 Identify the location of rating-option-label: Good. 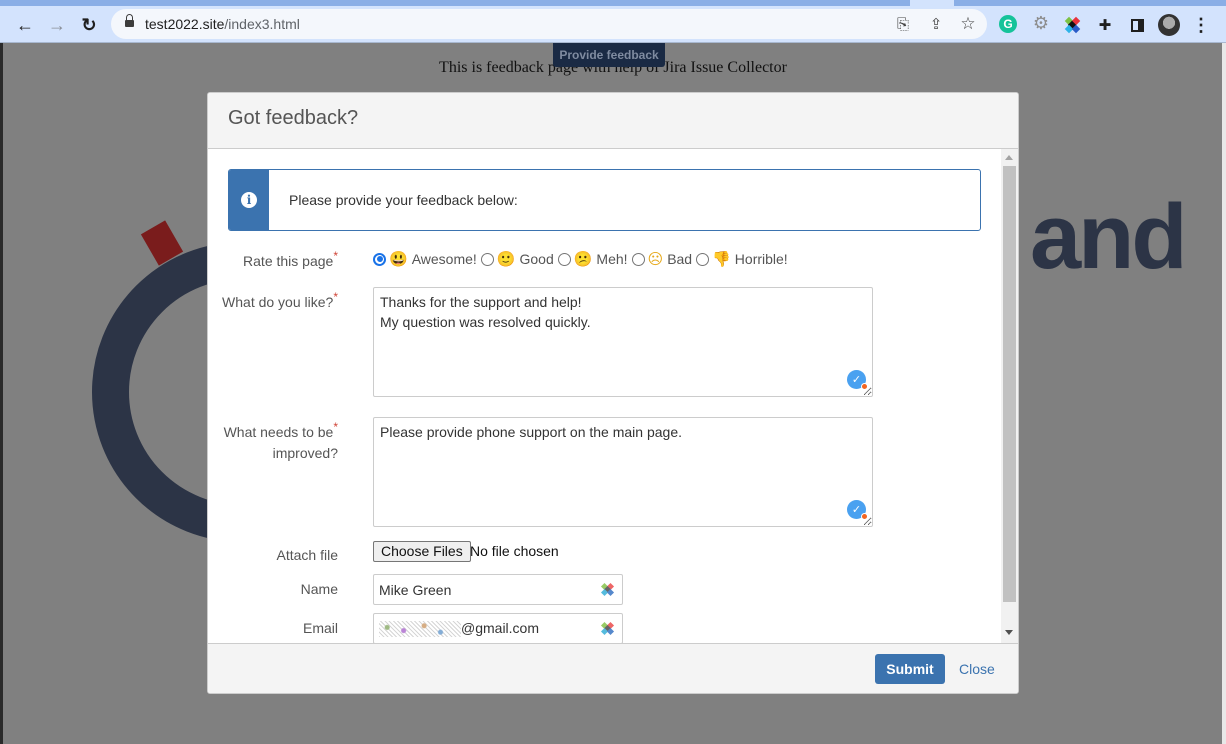
(536, 259).